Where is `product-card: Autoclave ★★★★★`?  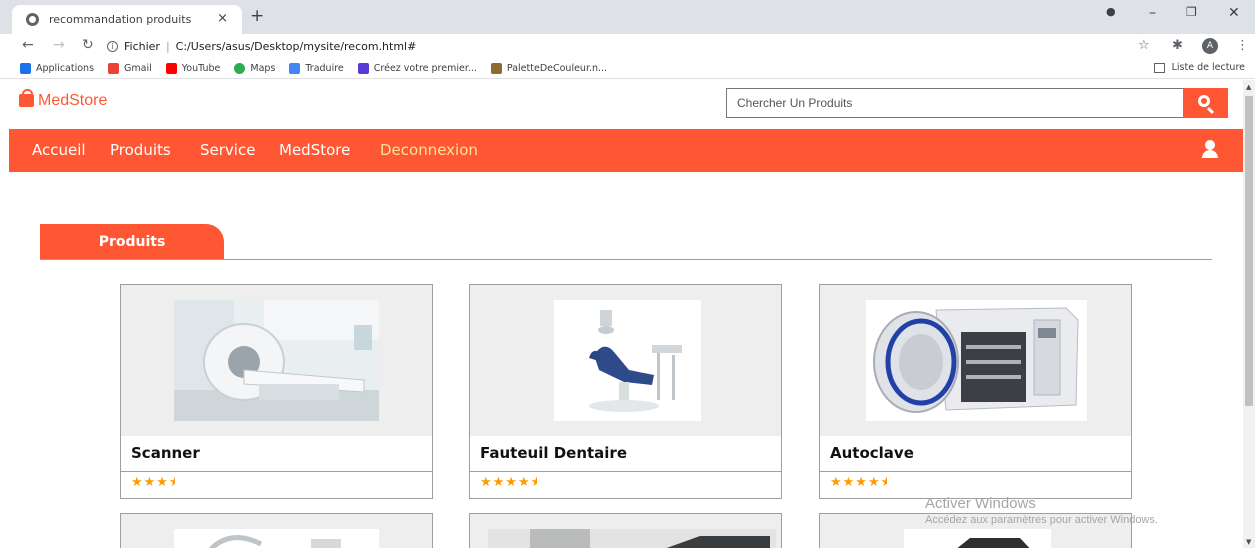
product-card: Autoclave ★★★★★ is located at coordinates (975, 391).